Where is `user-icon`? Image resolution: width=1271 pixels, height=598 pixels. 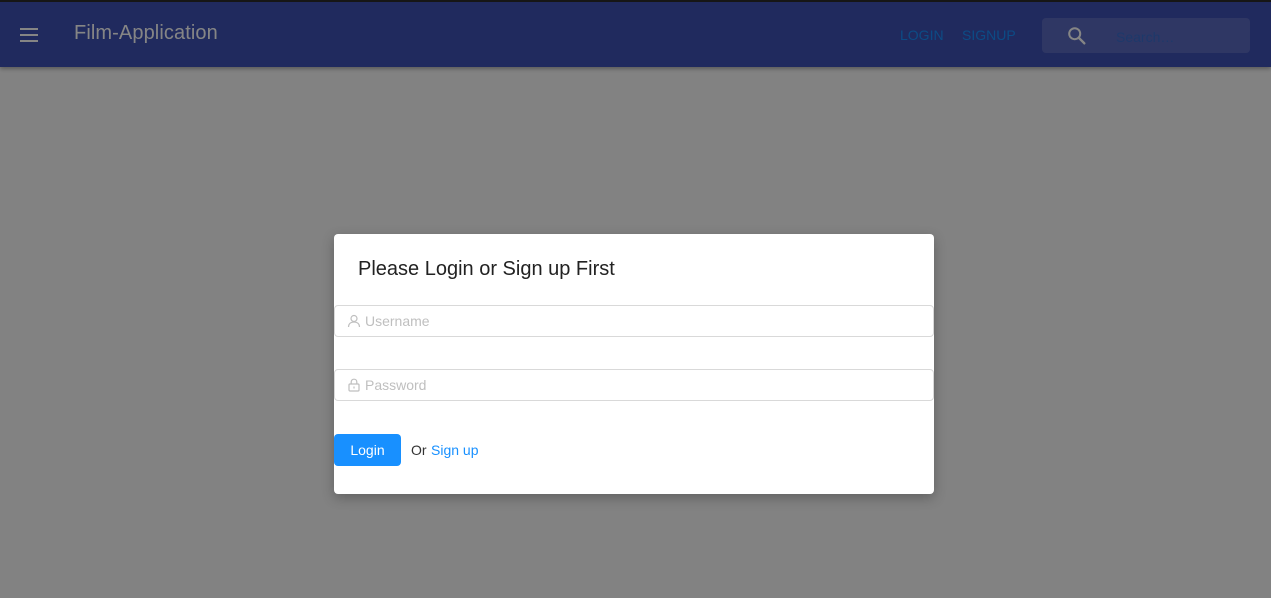 user-icon is located at coordinates (354, 321).